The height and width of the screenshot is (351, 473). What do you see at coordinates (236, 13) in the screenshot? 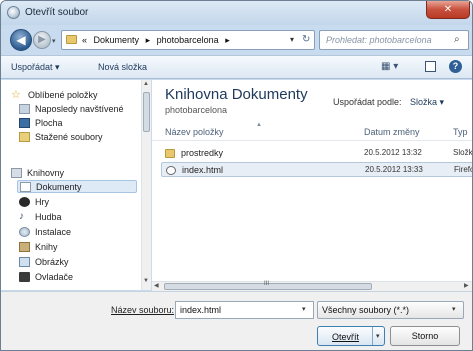
I see `title-bar: Otevřít soubor ✕` at bounding box center [236, 13].